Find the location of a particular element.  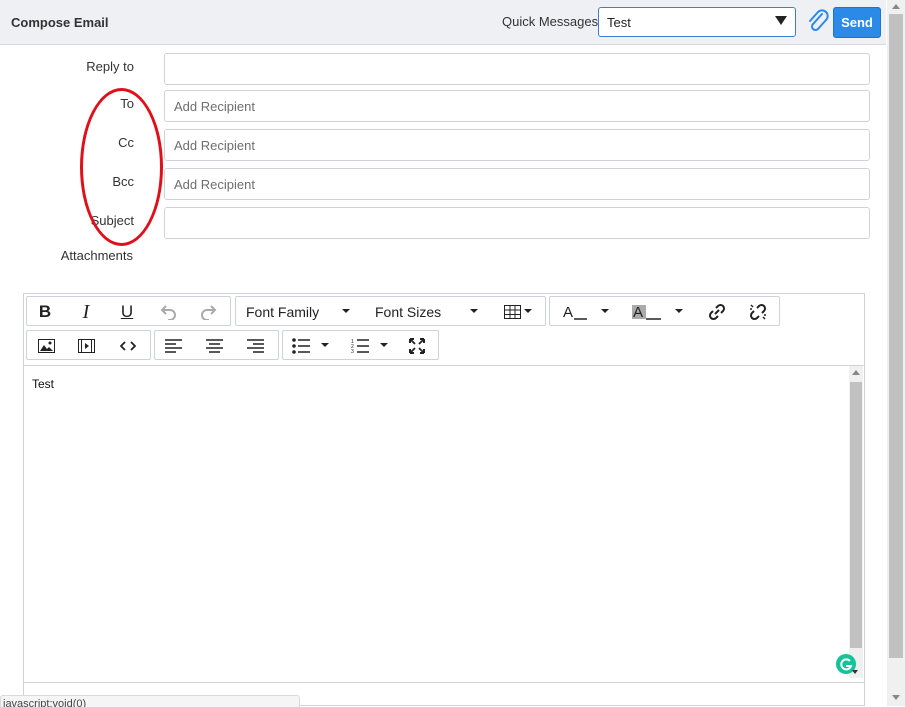

quick-messages-value: Test is located at coordinates (619, 22).